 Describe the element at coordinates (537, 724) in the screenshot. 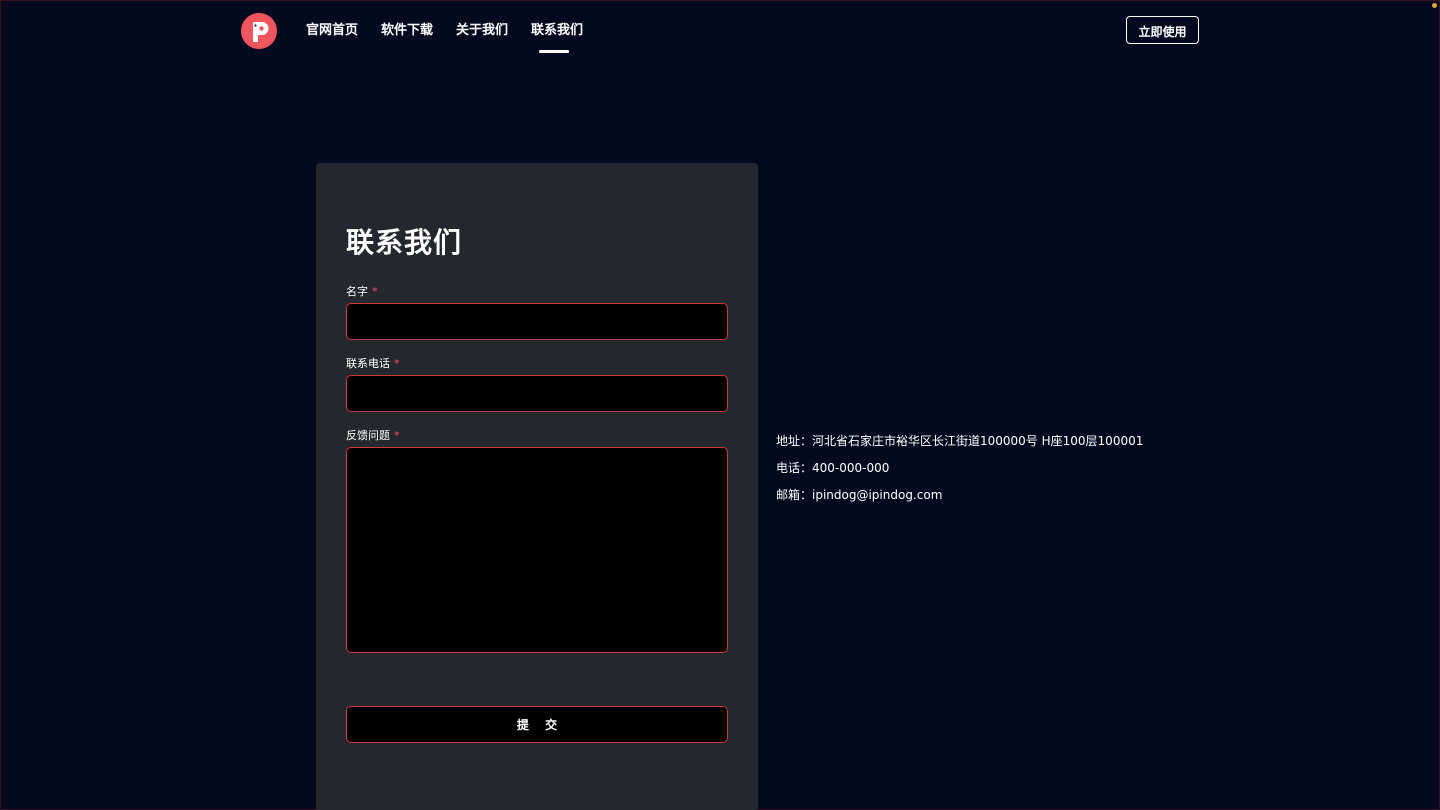

I see `submit-button: 提 交` at that location.